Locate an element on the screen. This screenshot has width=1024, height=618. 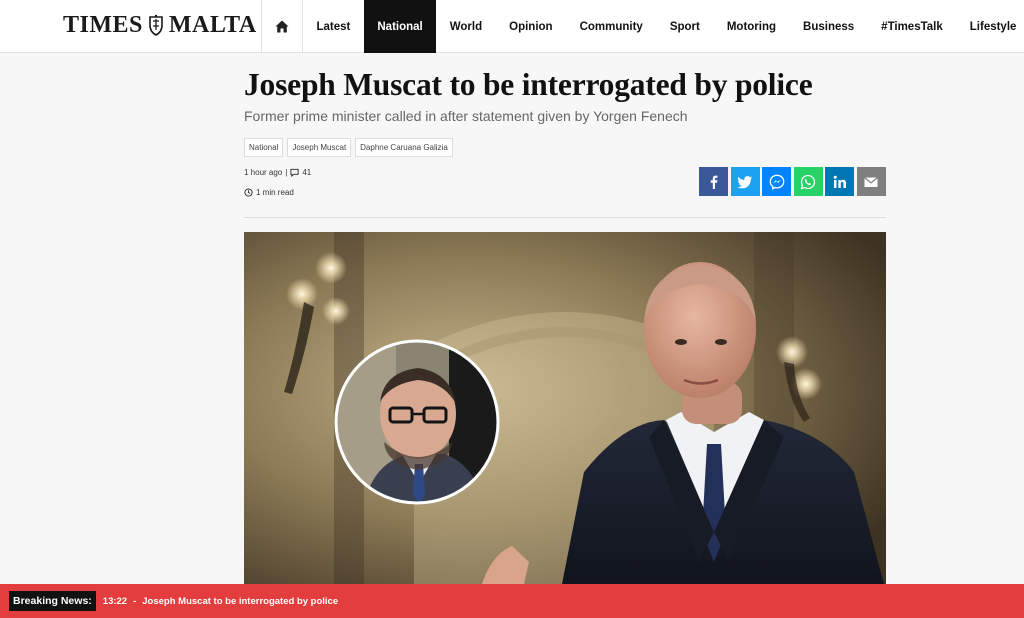
whatsapp-icon is located at coordinates (808, 181).